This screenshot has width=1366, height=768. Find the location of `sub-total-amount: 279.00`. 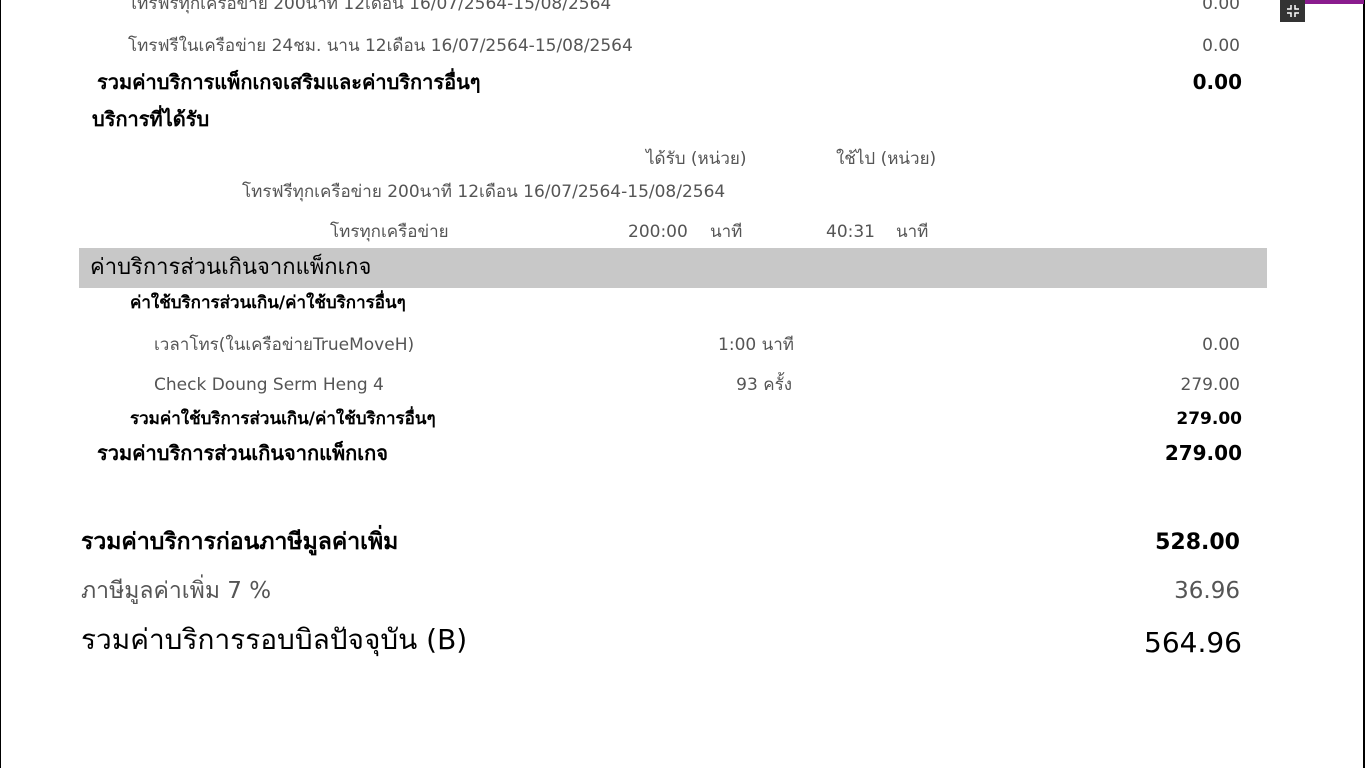

sub-total-amount: 279.00 is located at coordinates (1209, 419).